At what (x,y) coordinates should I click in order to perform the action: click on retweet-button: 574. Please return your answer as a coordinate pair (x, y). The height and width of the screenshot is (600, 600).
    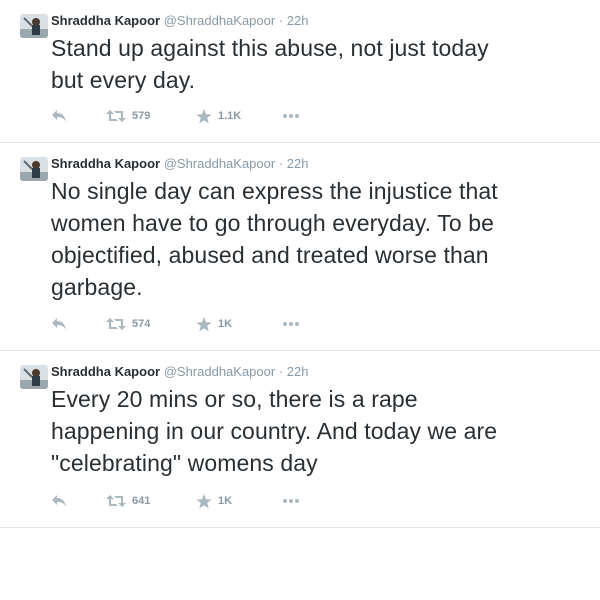
    Looking at the image, I should click on (128, 324).